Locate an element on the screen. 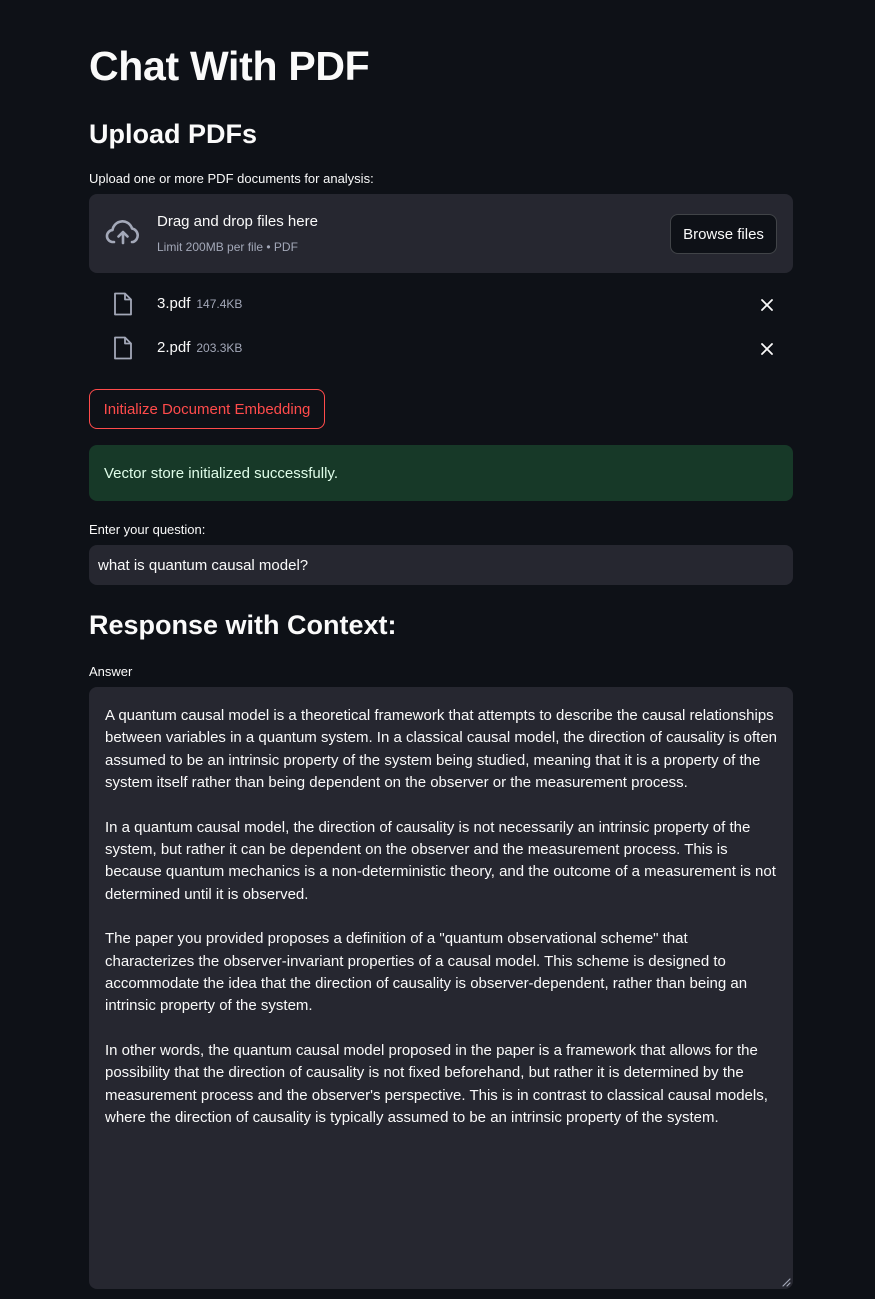 Image resolution: width=875 pixels, height=1299 pixels. resize-handle-icon is located at coordinates (786, 1282).